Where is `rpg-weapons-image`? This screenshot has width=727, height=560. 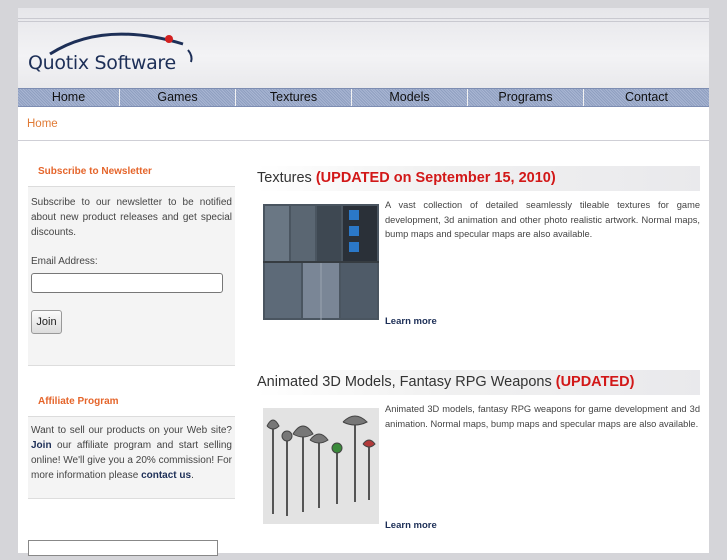 rpg-weapons-image is located at coordinates (321, 466).